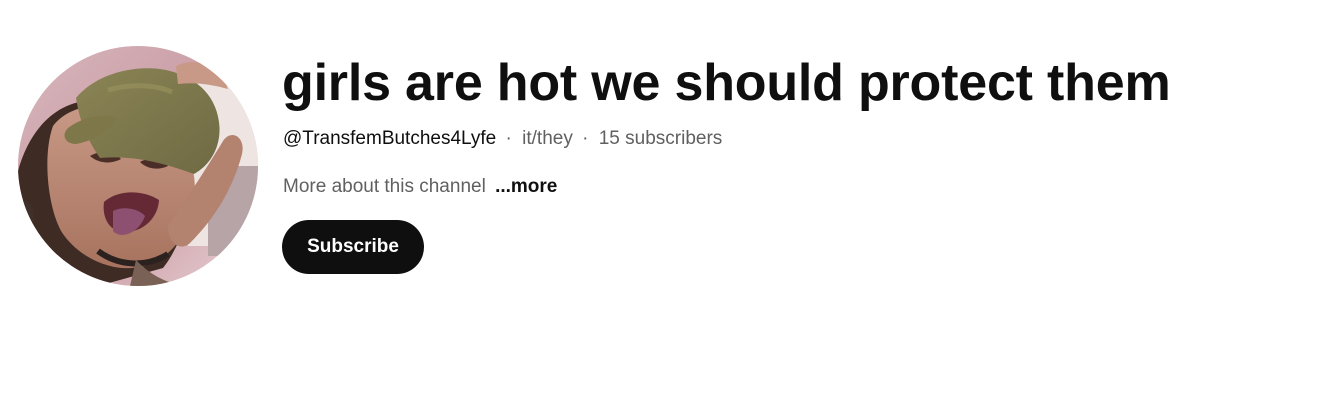 This screenshot has width=1325, height=410. I want to click on channel-description: More about this channel ...more, so click(420, 187).